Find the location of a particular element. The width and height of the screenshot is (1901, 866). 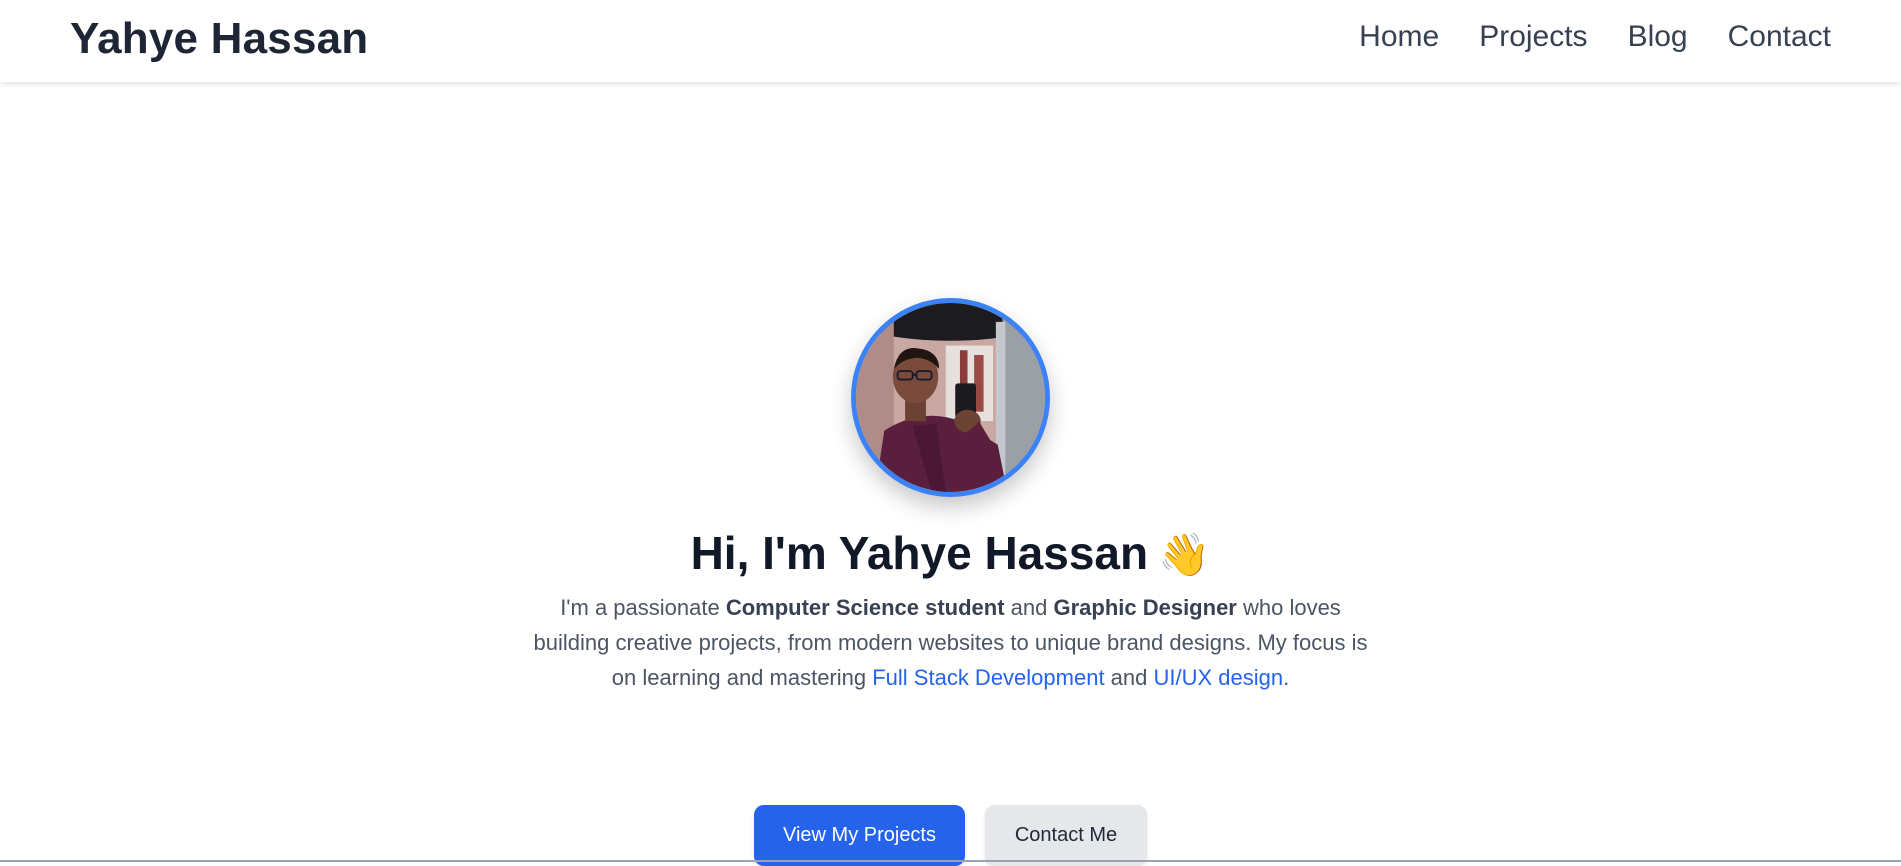

site-header: Yahye Hassan Home Projects Blog Contact is located at coordinates (950, 41).